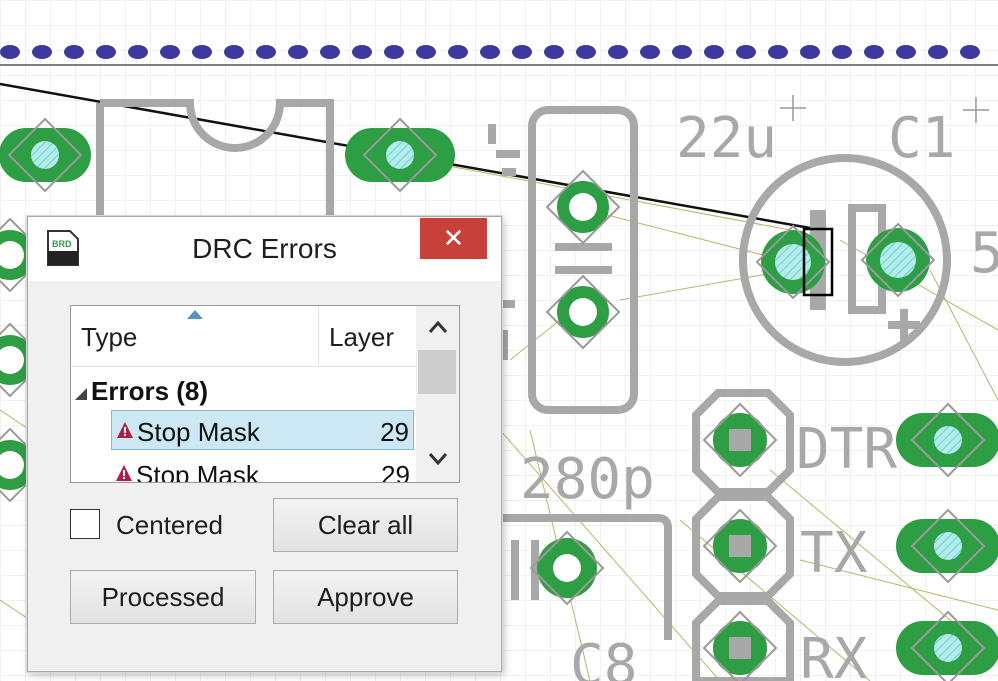 The width and height of the screenshot is (998, 681). What do you see at coordinates (361, 337) in the screenshot?
I see `column-header-layer: Layer` at bounding box center [361, 337].